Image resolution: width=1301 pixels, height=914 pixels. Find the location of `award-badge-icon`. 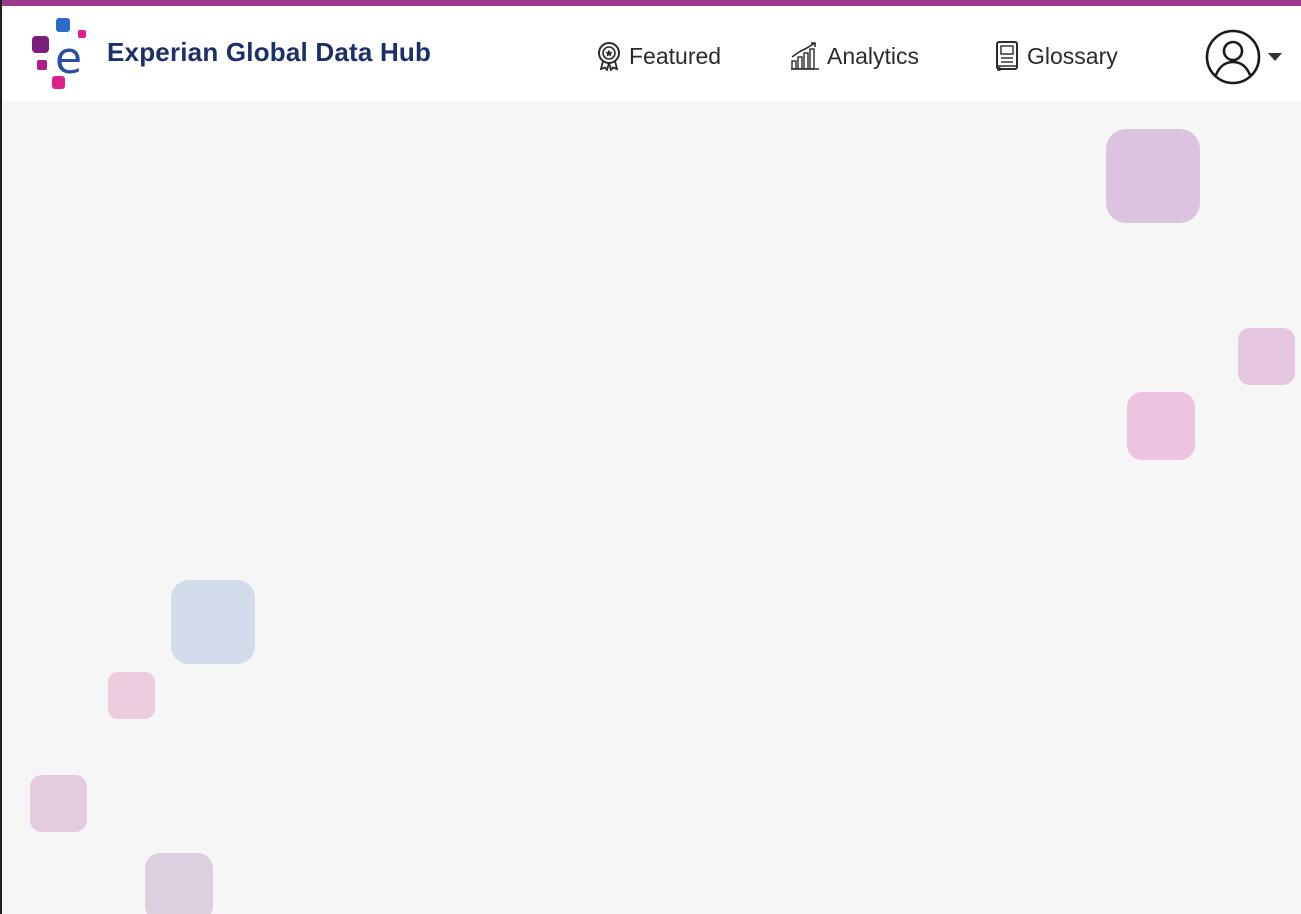

award-badge-icon is located at coordinates (609, 56).